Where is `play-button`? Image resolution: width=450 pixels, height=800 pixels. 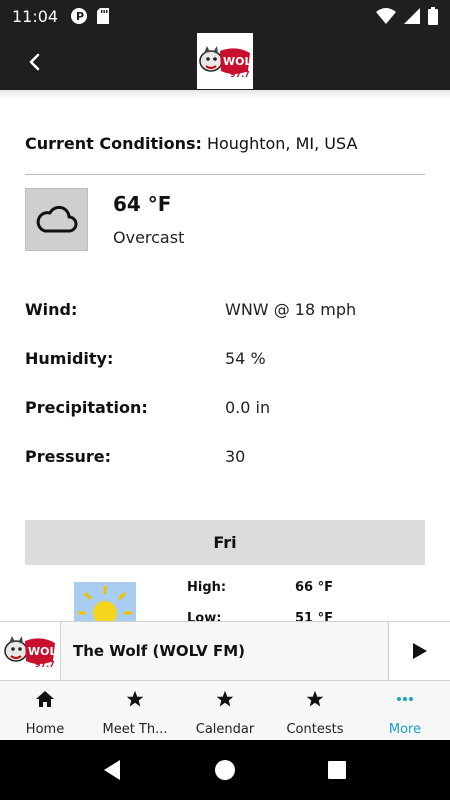 play-button is located at coordinates (419, 651).